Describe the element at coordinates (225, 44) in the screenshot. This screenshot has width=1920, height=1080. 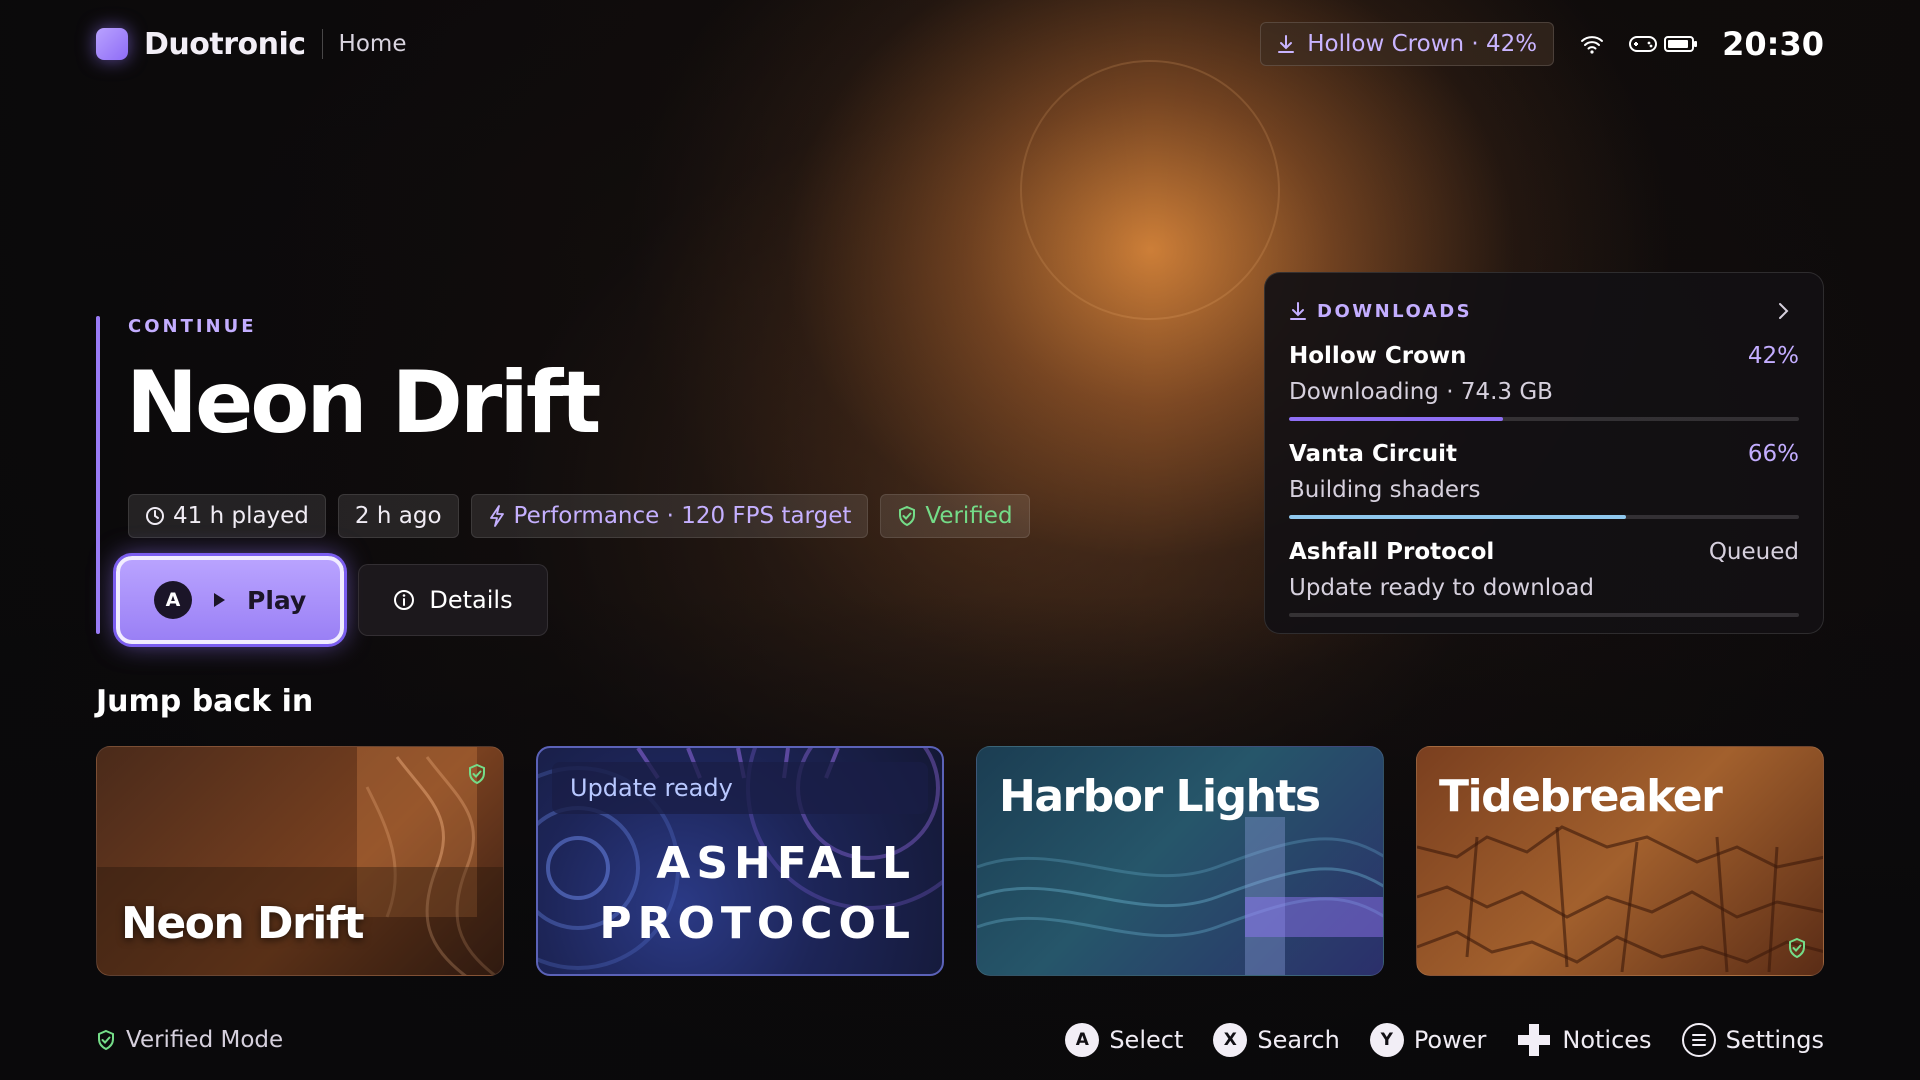
I see `brand-name: Duotronic` at that location.